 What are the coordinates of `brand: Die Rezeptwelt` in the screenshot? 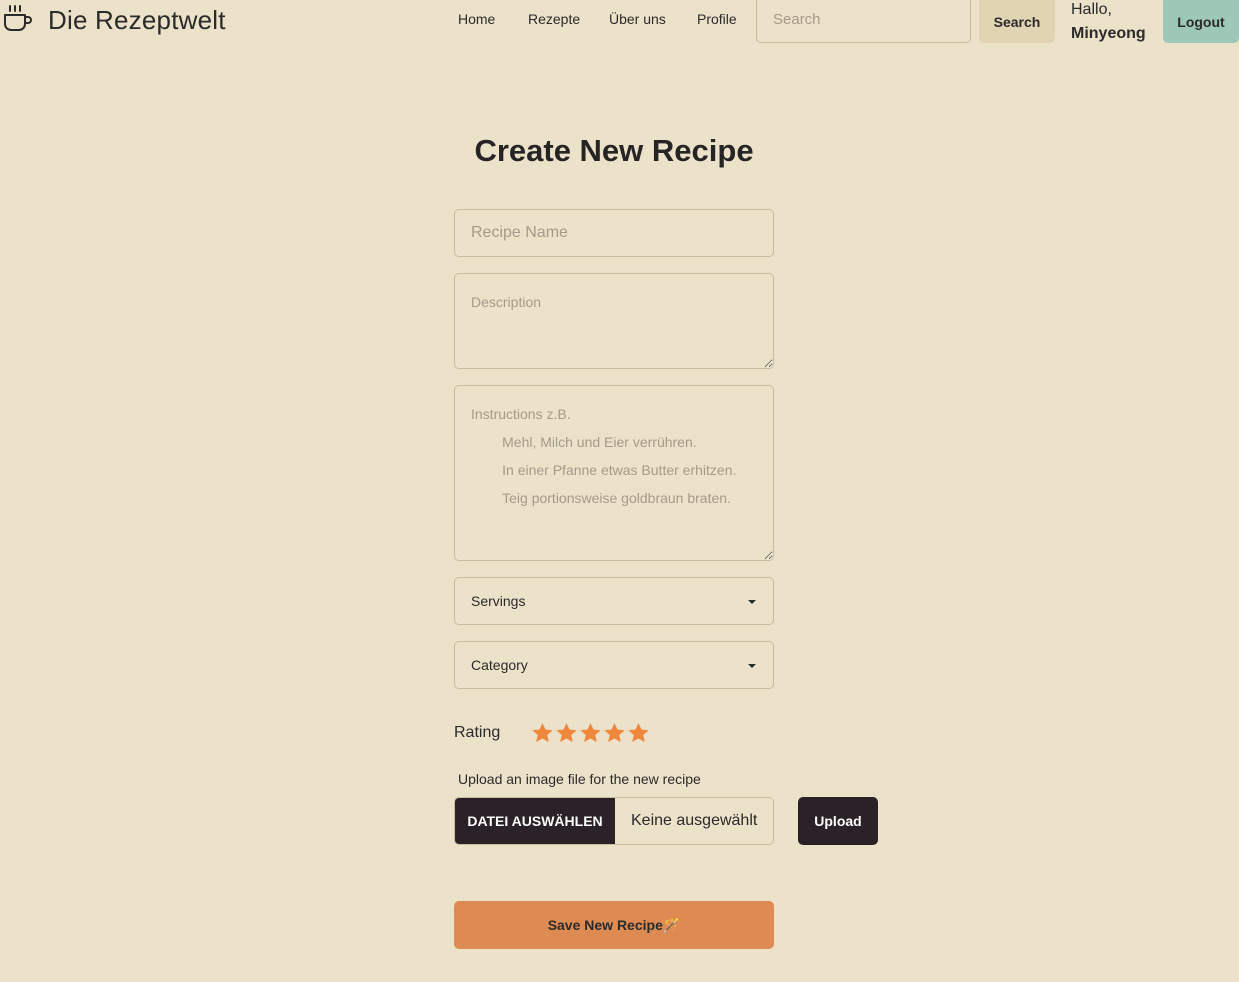 It's located at (114, 20).